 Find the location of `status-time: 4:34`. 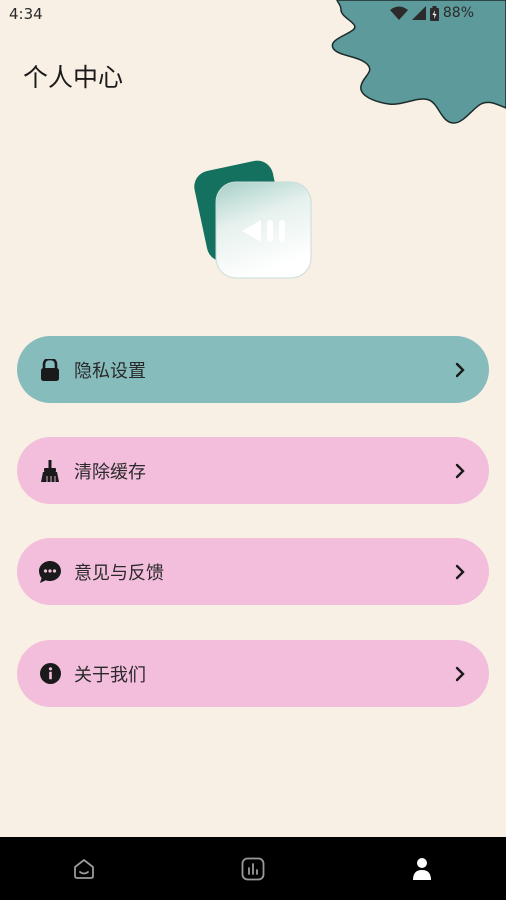

status-time: 4:34 is located at coordinates (26, 14).